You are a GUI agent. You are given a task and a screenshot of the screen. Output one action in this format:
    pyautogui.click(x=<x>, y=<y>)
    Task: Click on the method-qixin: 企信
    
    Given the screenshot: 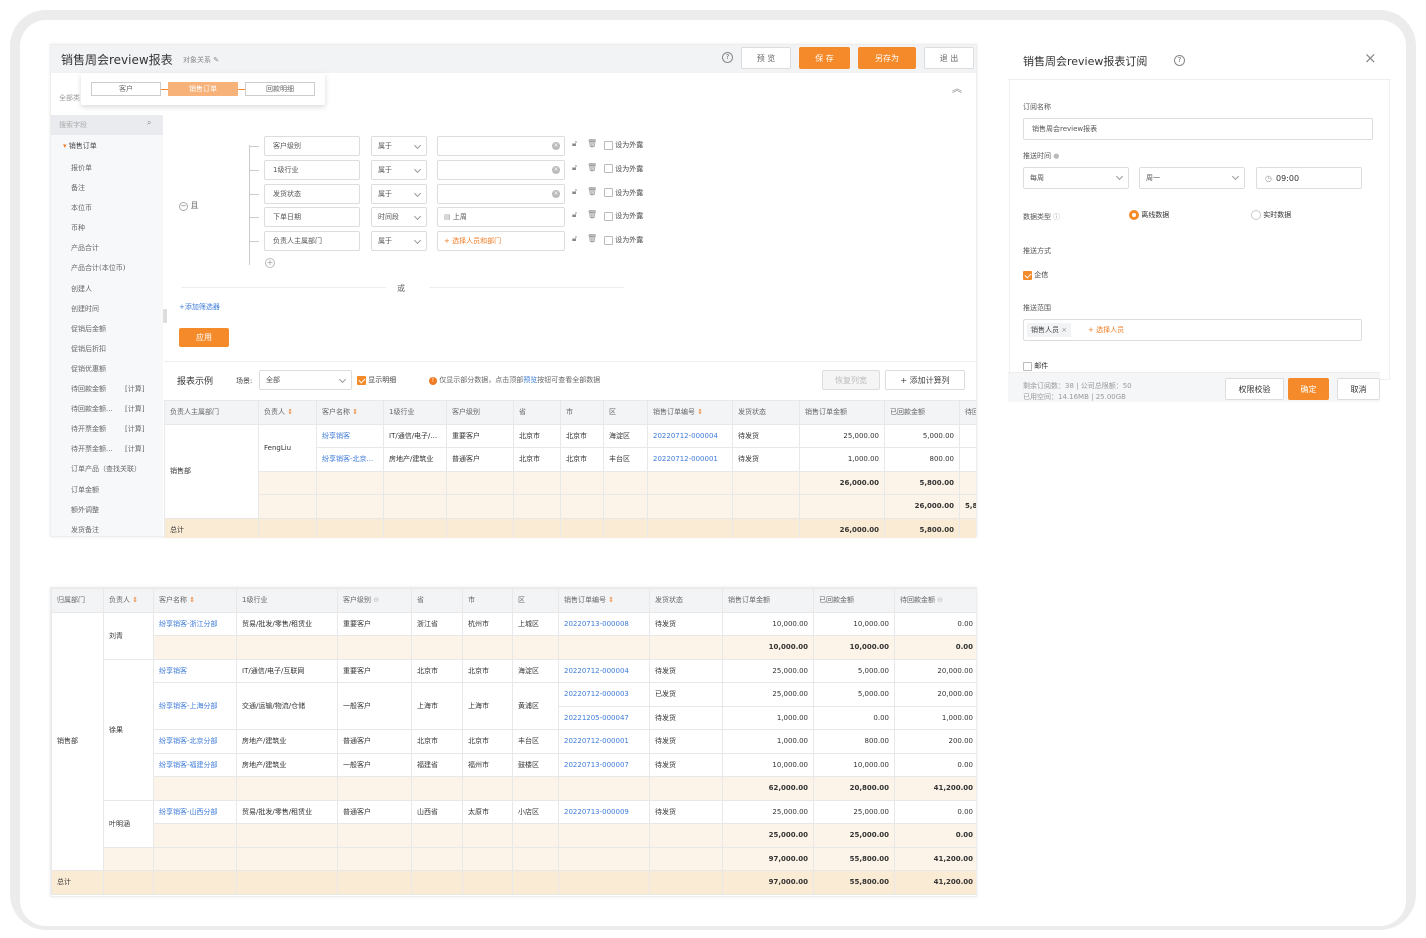 What is the action you would take?
    pyautogui.click(x=1035, y=275)
    